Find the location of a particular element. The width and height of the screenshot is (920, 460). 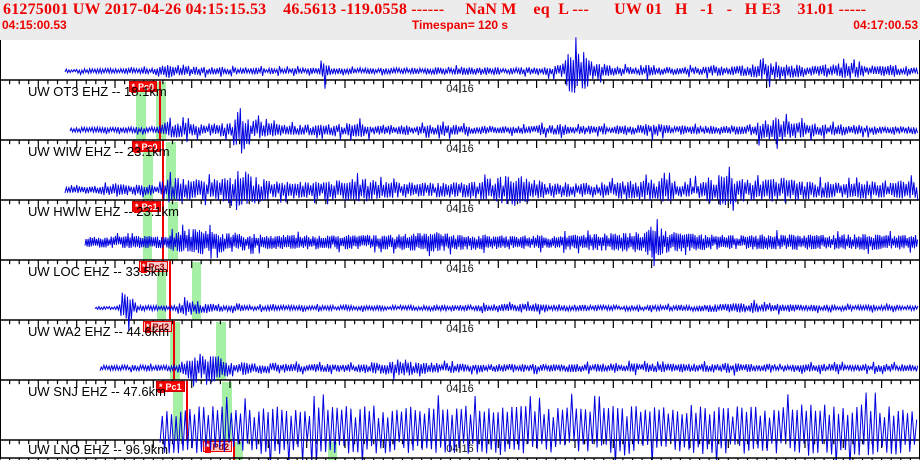

station-label: UW OT3 EHZ -- 18.1km is located at coordinates (97, 91).